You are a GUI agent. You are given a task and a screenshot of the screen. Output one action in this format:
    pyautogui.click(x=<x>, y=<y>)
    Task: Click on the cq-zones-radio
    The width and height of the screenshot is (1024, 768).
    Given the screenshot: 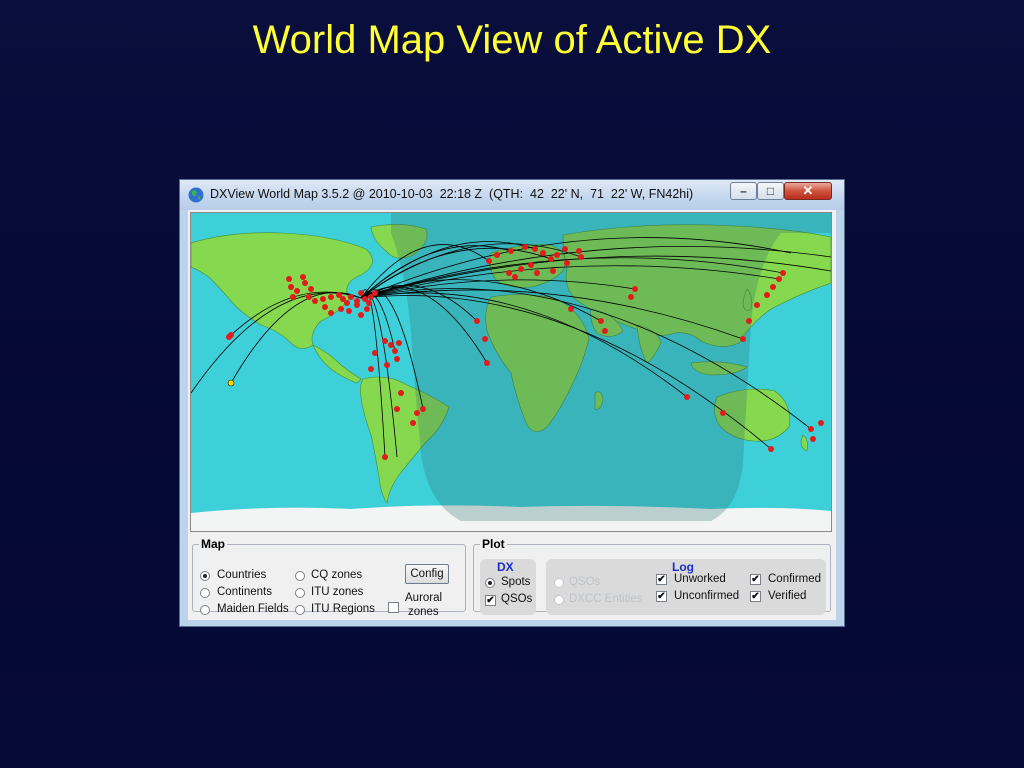 What is the action you would take?
    pyautogui.click(x=300, y=576)
    